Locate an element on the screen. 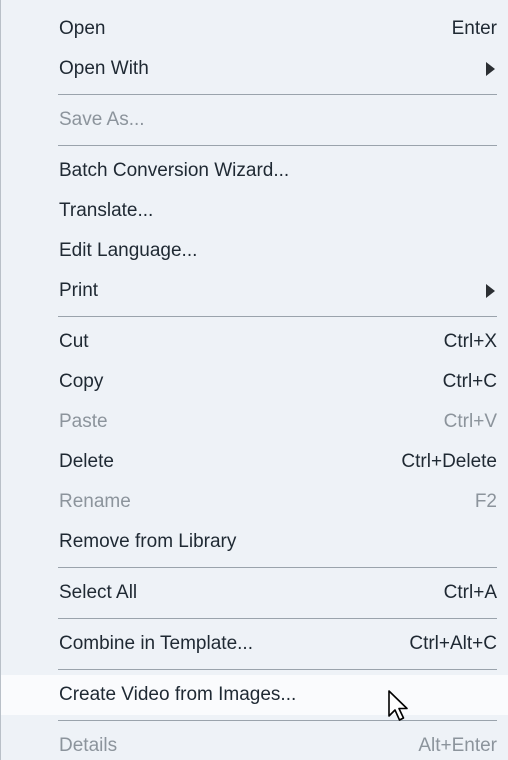 Image resolution: width=508 pixels, height=760 pixels. menu-item-label: Paste is located at coordinates (83, 421).